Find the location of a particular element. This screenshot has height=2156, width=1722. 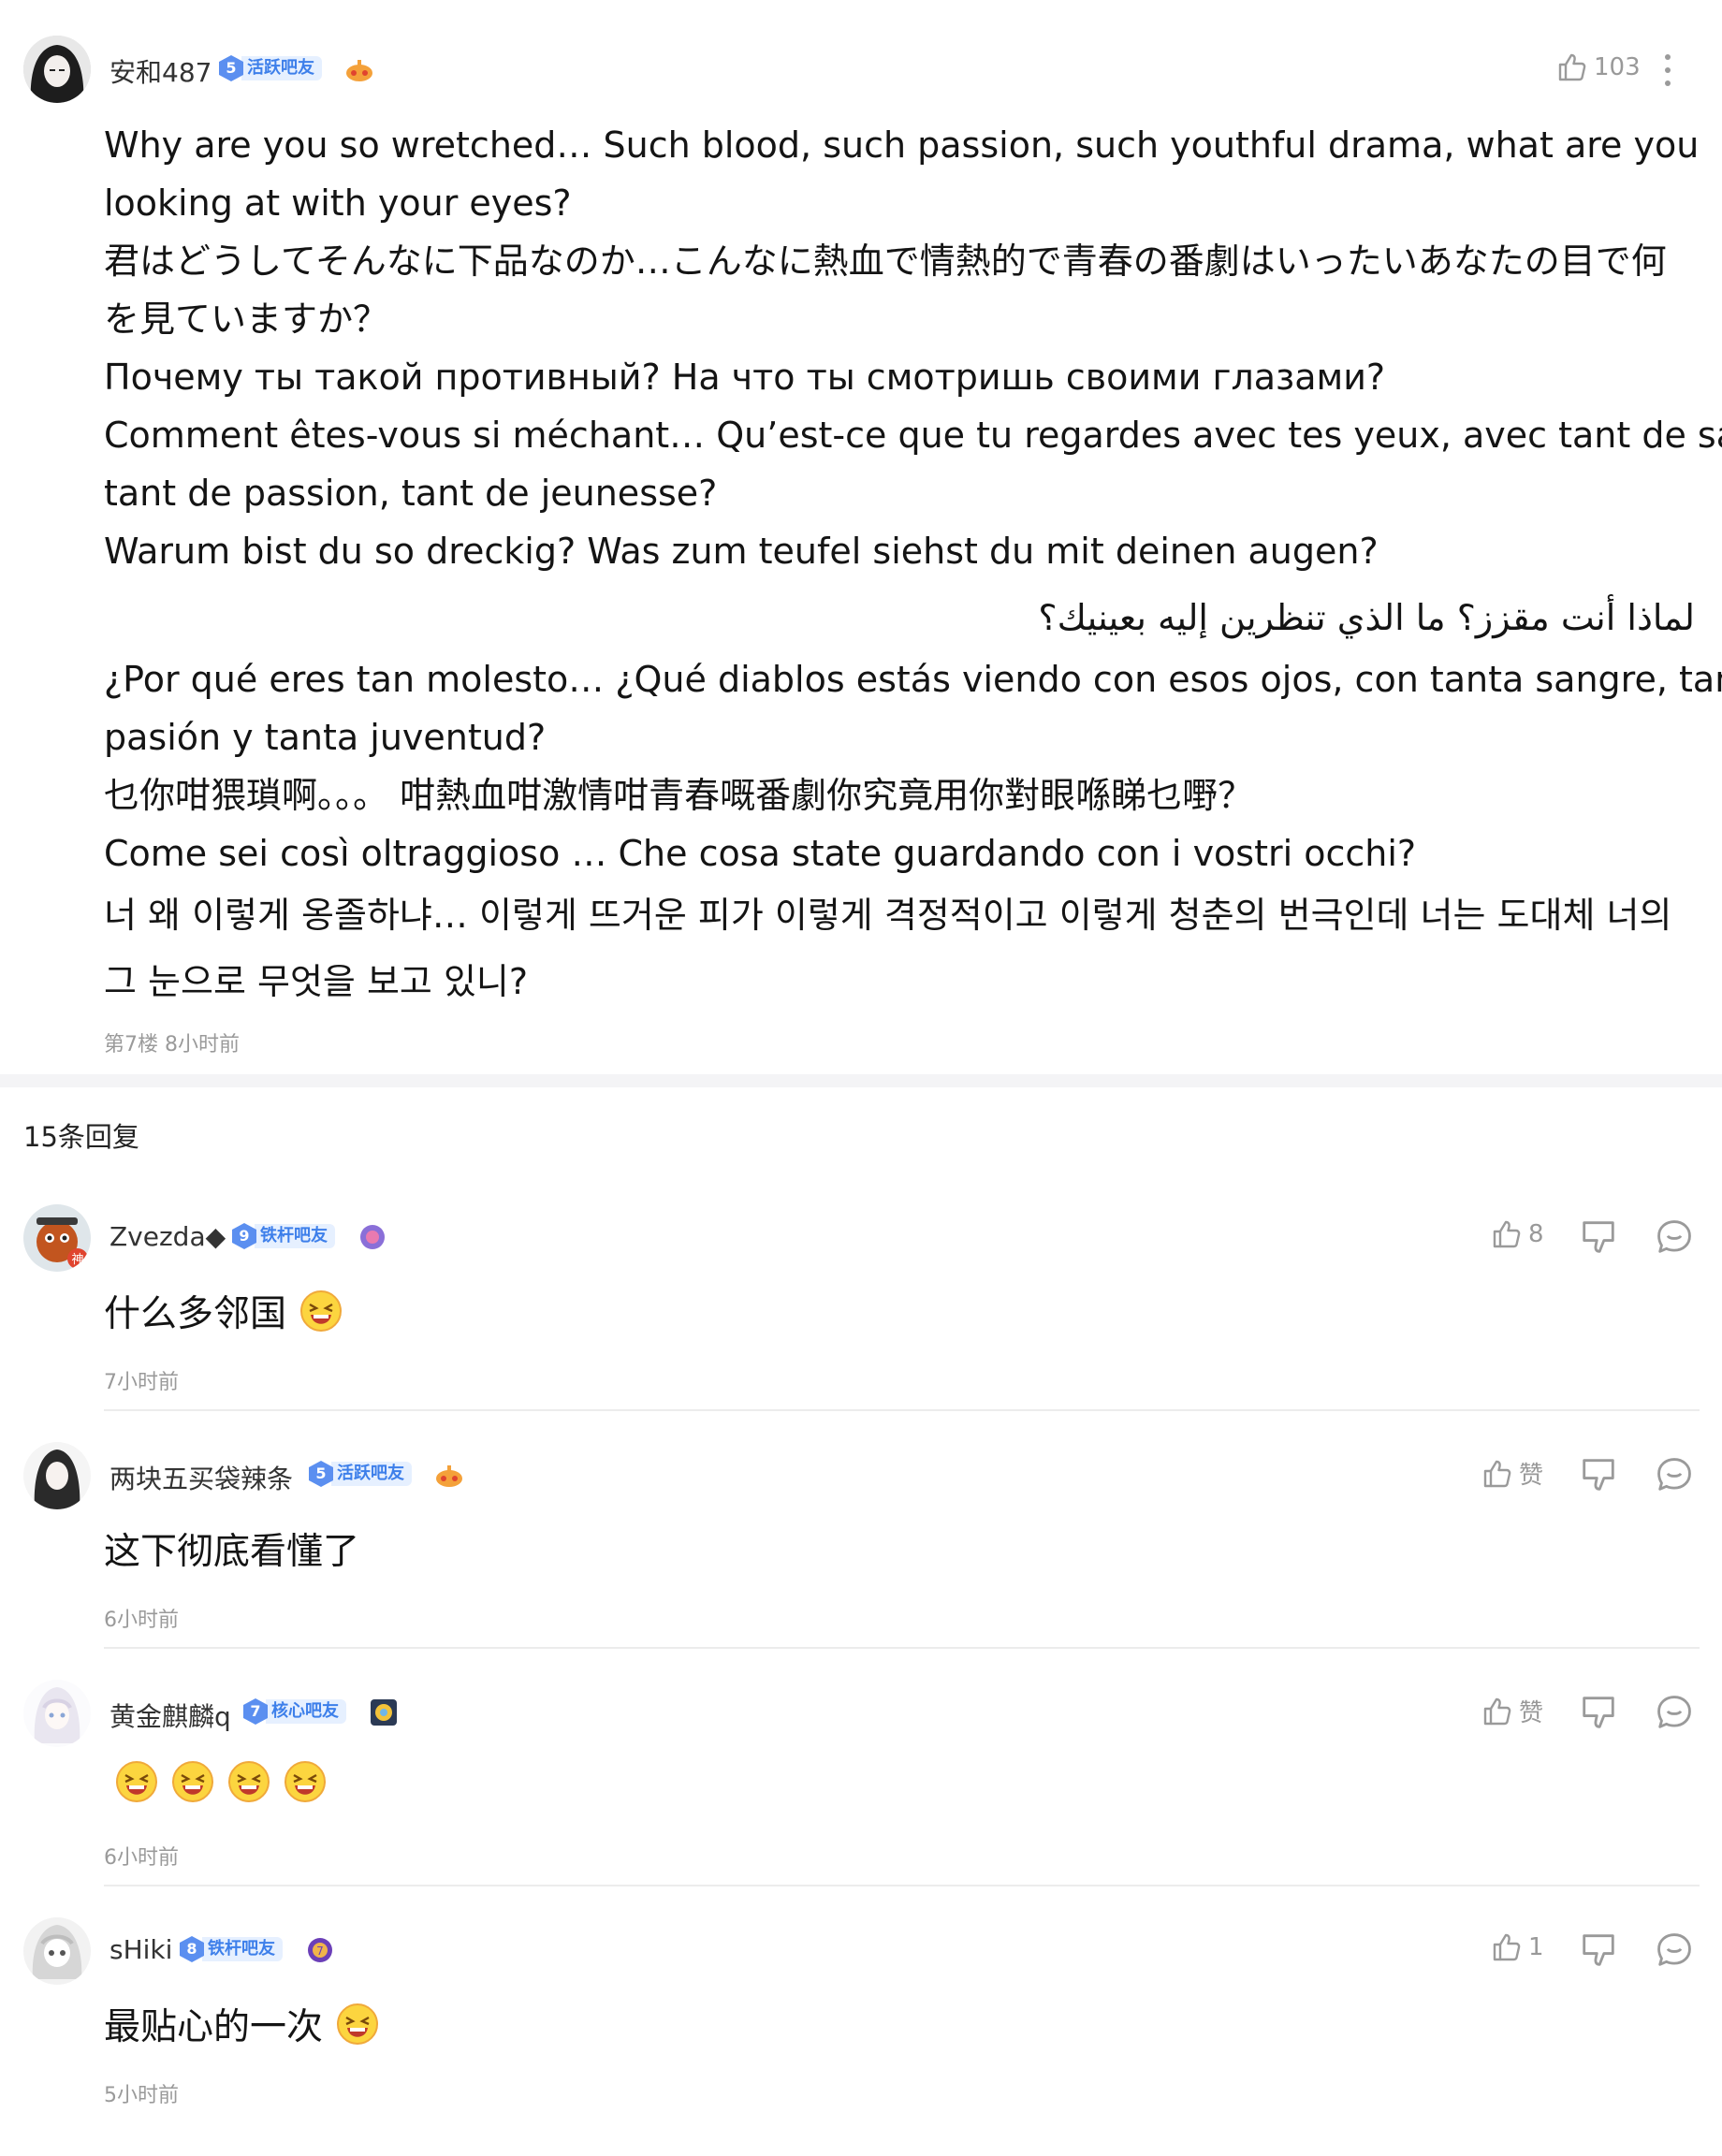

like-button: 8 is located at coordinates (1517, 1234).